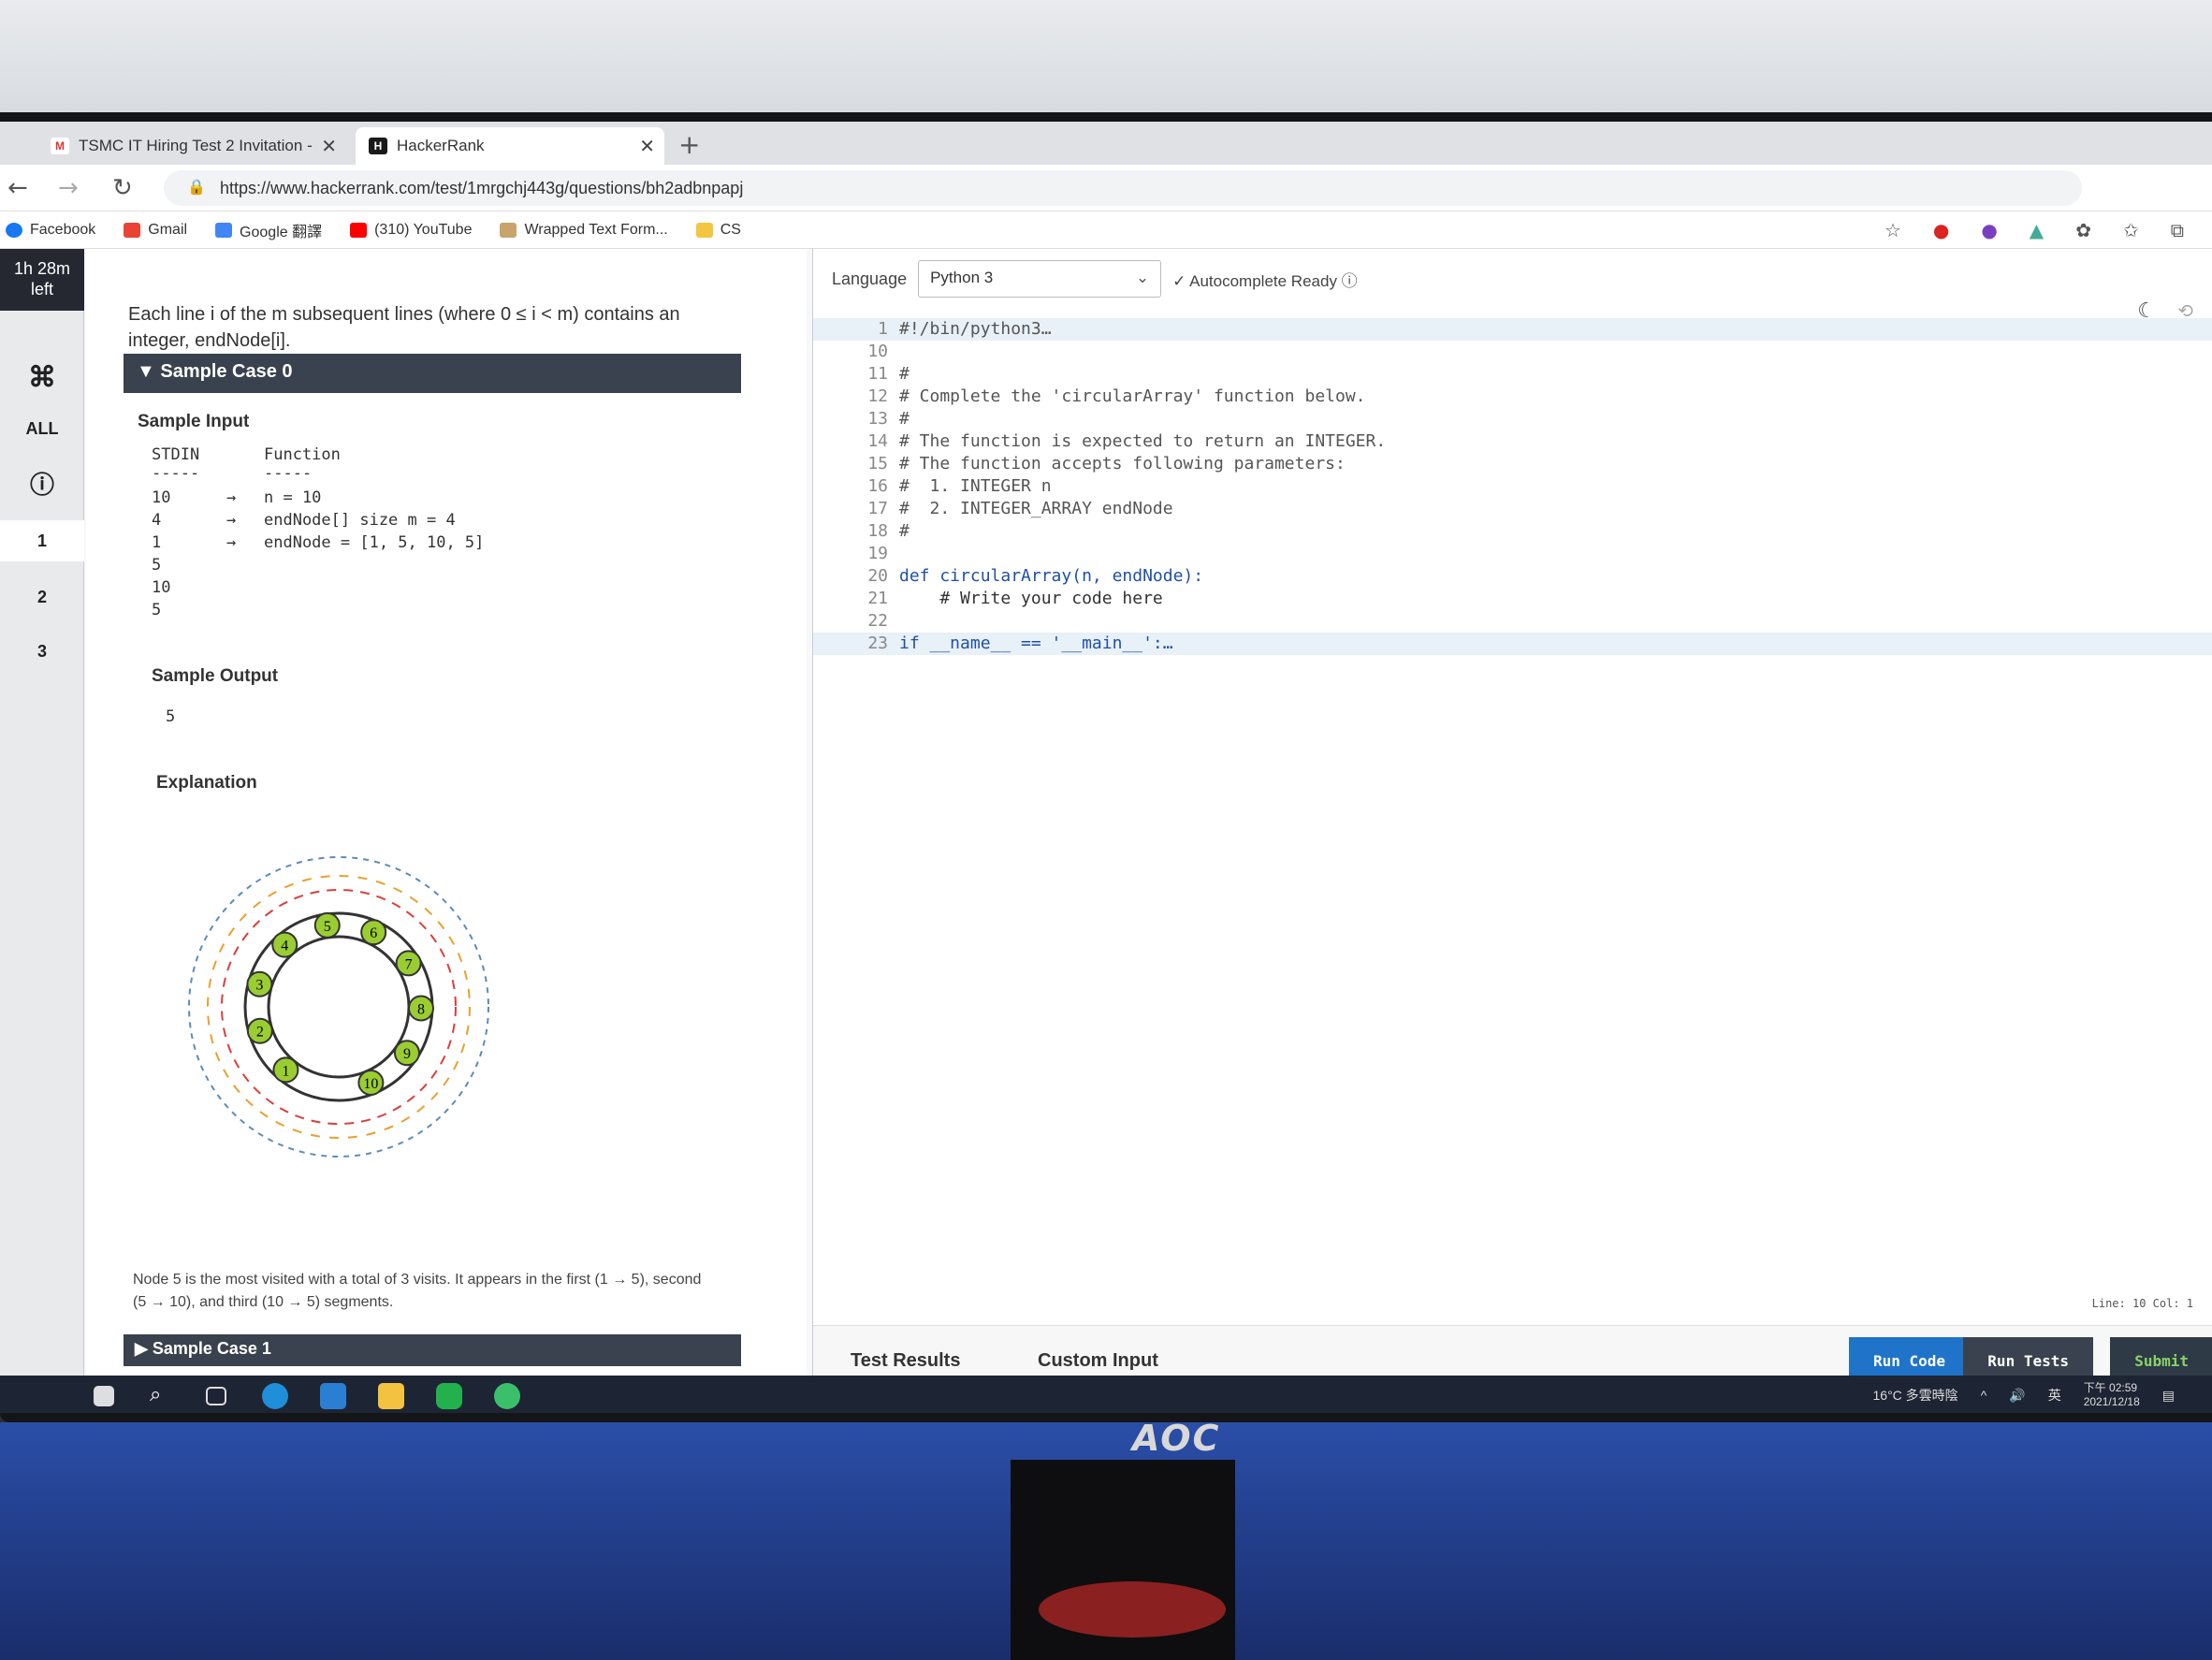 Image resolution: width=2212 pixels, height=1660 pixels. What do you see at coordinates (877, 463) in the screenshot?
I see `line-number: 15` at bounding box center [877, 463].